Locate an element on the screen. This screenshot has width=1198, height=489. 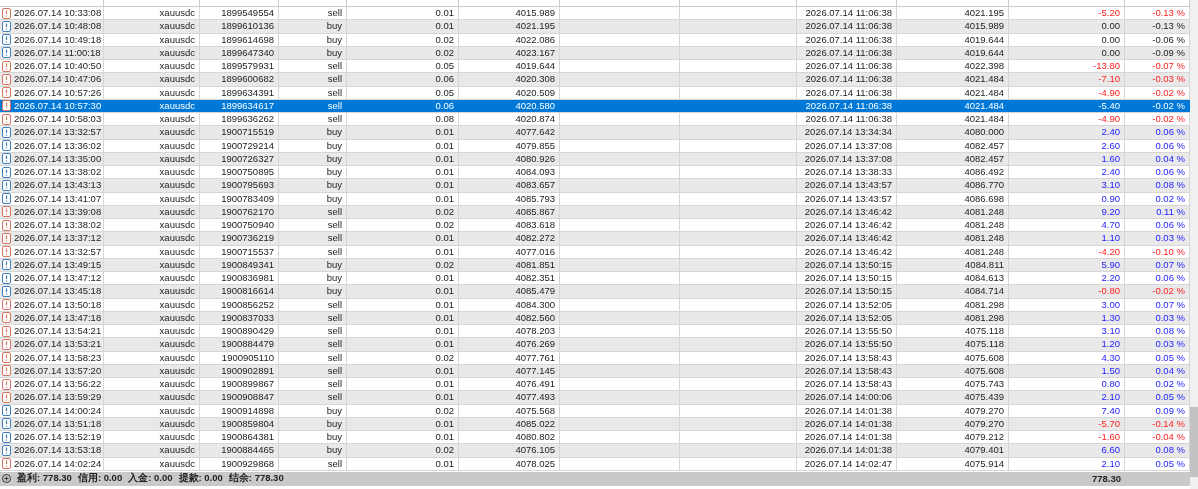
table-cell: 4079.270 is located at coordinates (984, 423).